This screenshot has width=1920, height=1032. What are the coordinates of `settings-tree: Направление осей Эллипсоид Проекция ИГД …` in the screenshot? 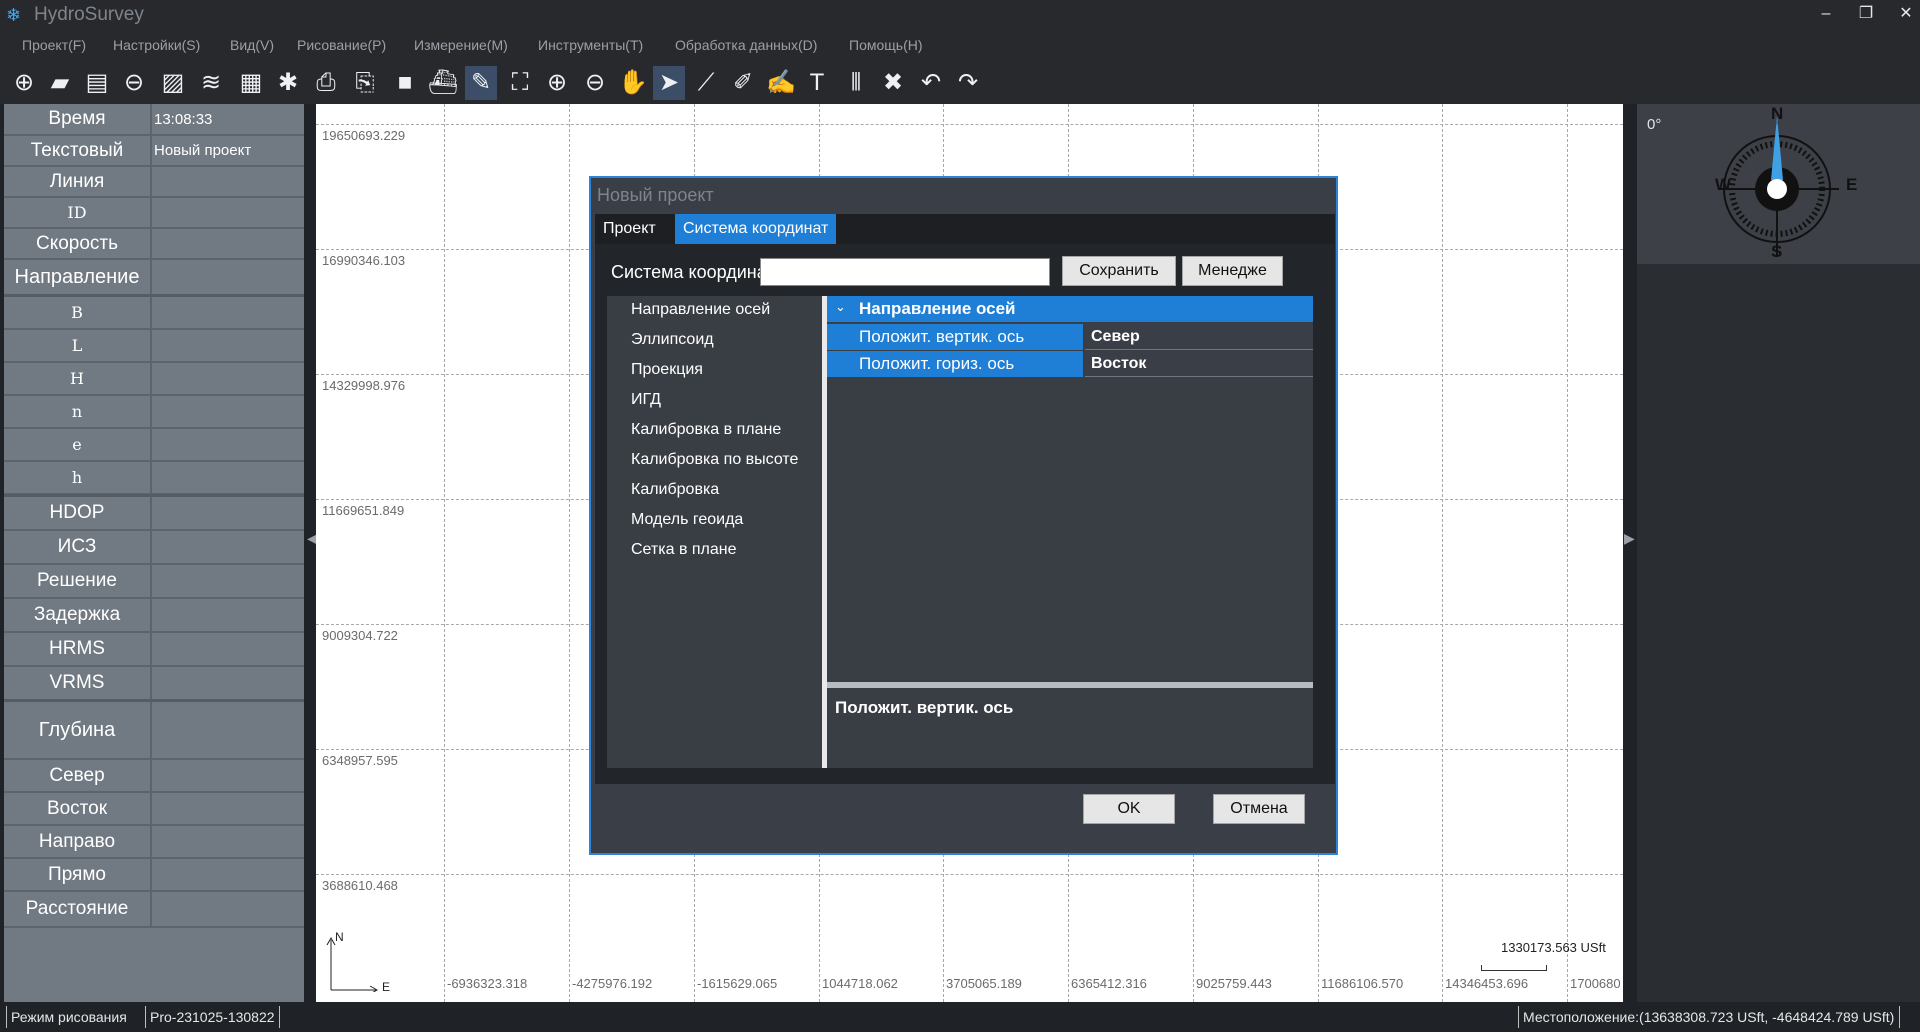 It's located at (714, 532).